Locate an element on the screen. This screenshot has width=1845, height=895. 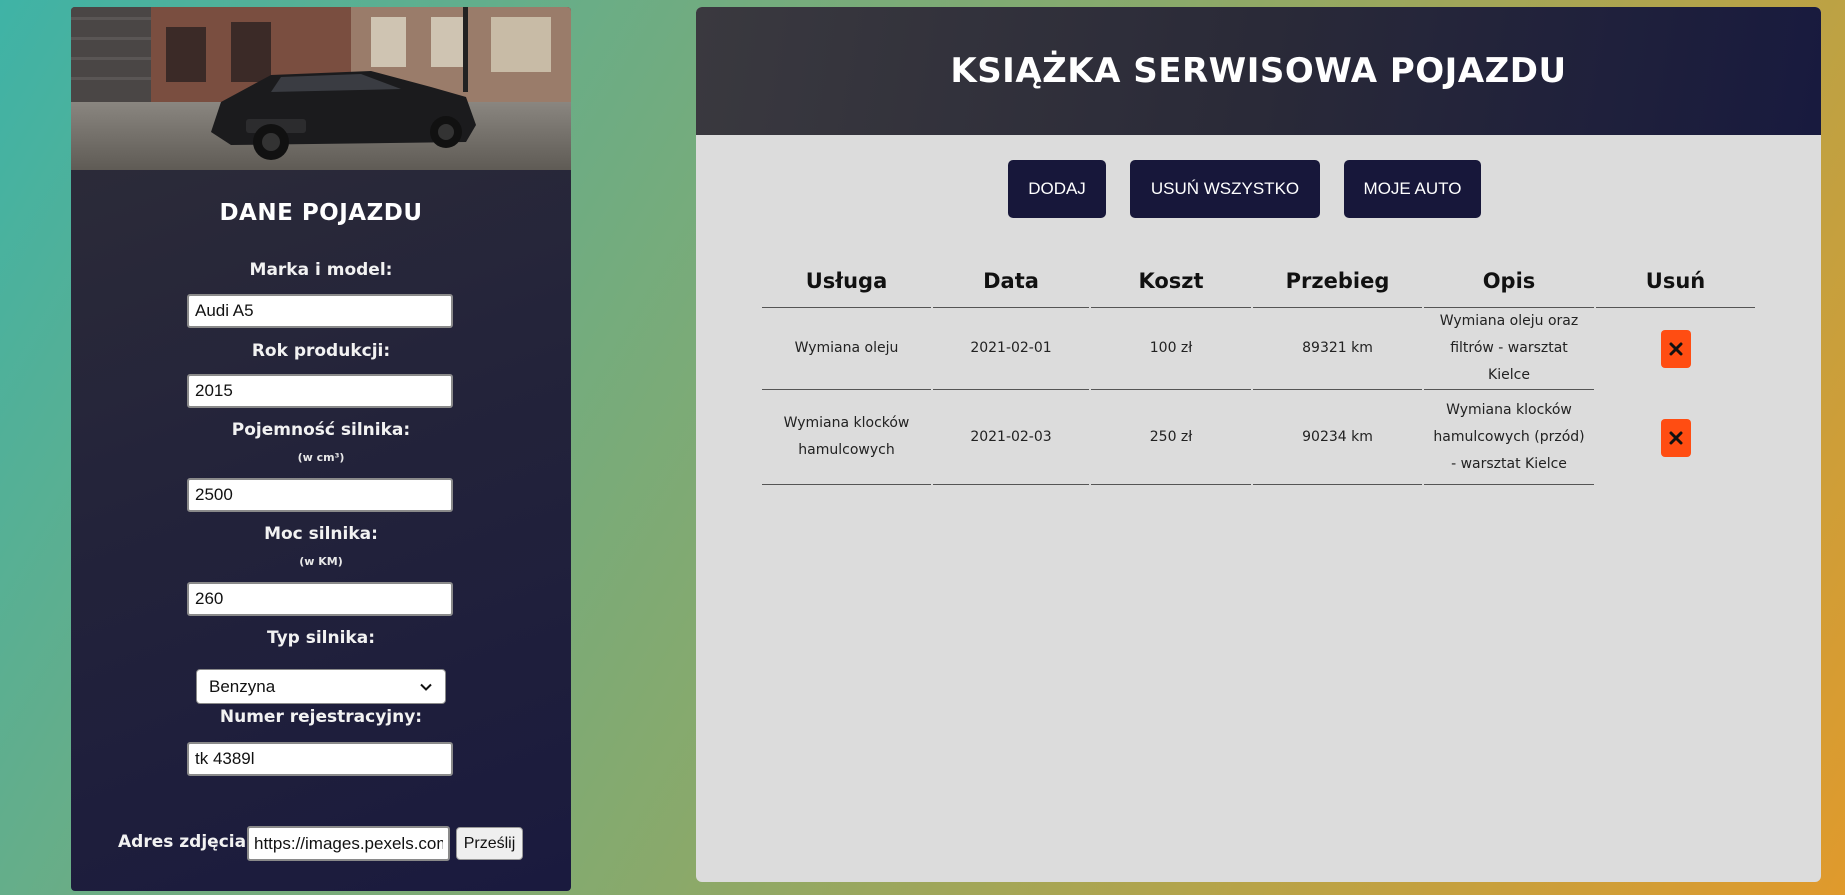
table-header-row: Usługa Data Koszt Przebieg Opis Usuń is located at coordinates (1258, 281).